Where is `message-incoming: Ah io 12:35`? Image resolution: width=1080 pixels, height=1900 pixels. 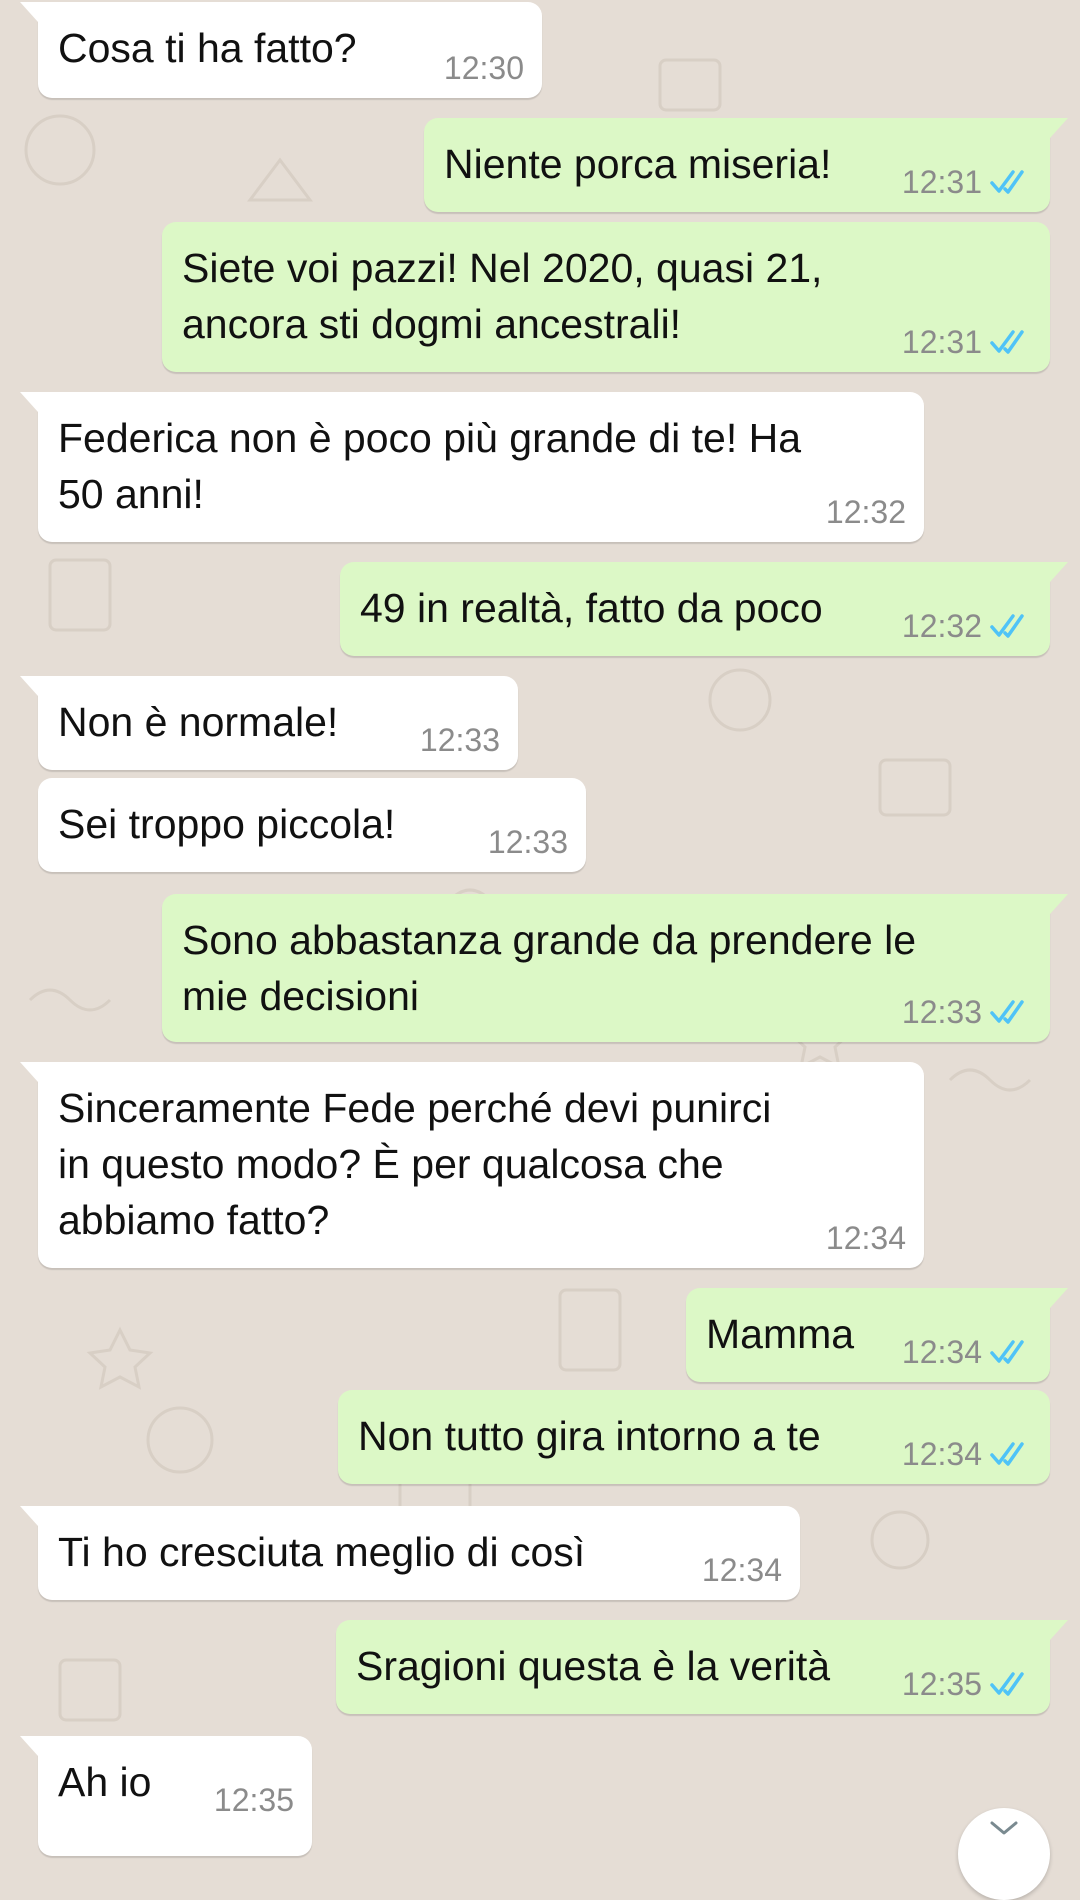 message-incoming: Ah io 12:35 is located at coordinates (166, 1796).